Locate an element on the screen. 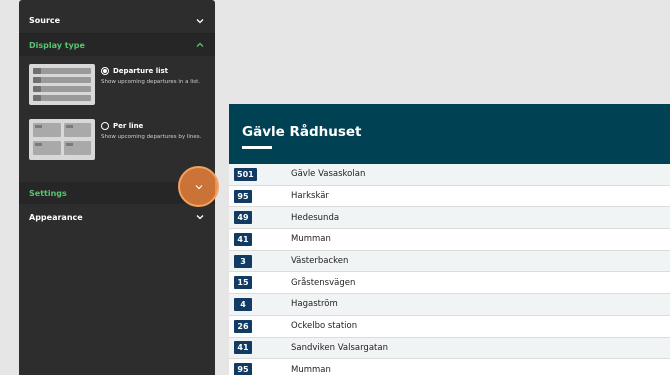 This screenshot has width=670, height=375. line-badge: 49 is located at coordinates (243, 218).